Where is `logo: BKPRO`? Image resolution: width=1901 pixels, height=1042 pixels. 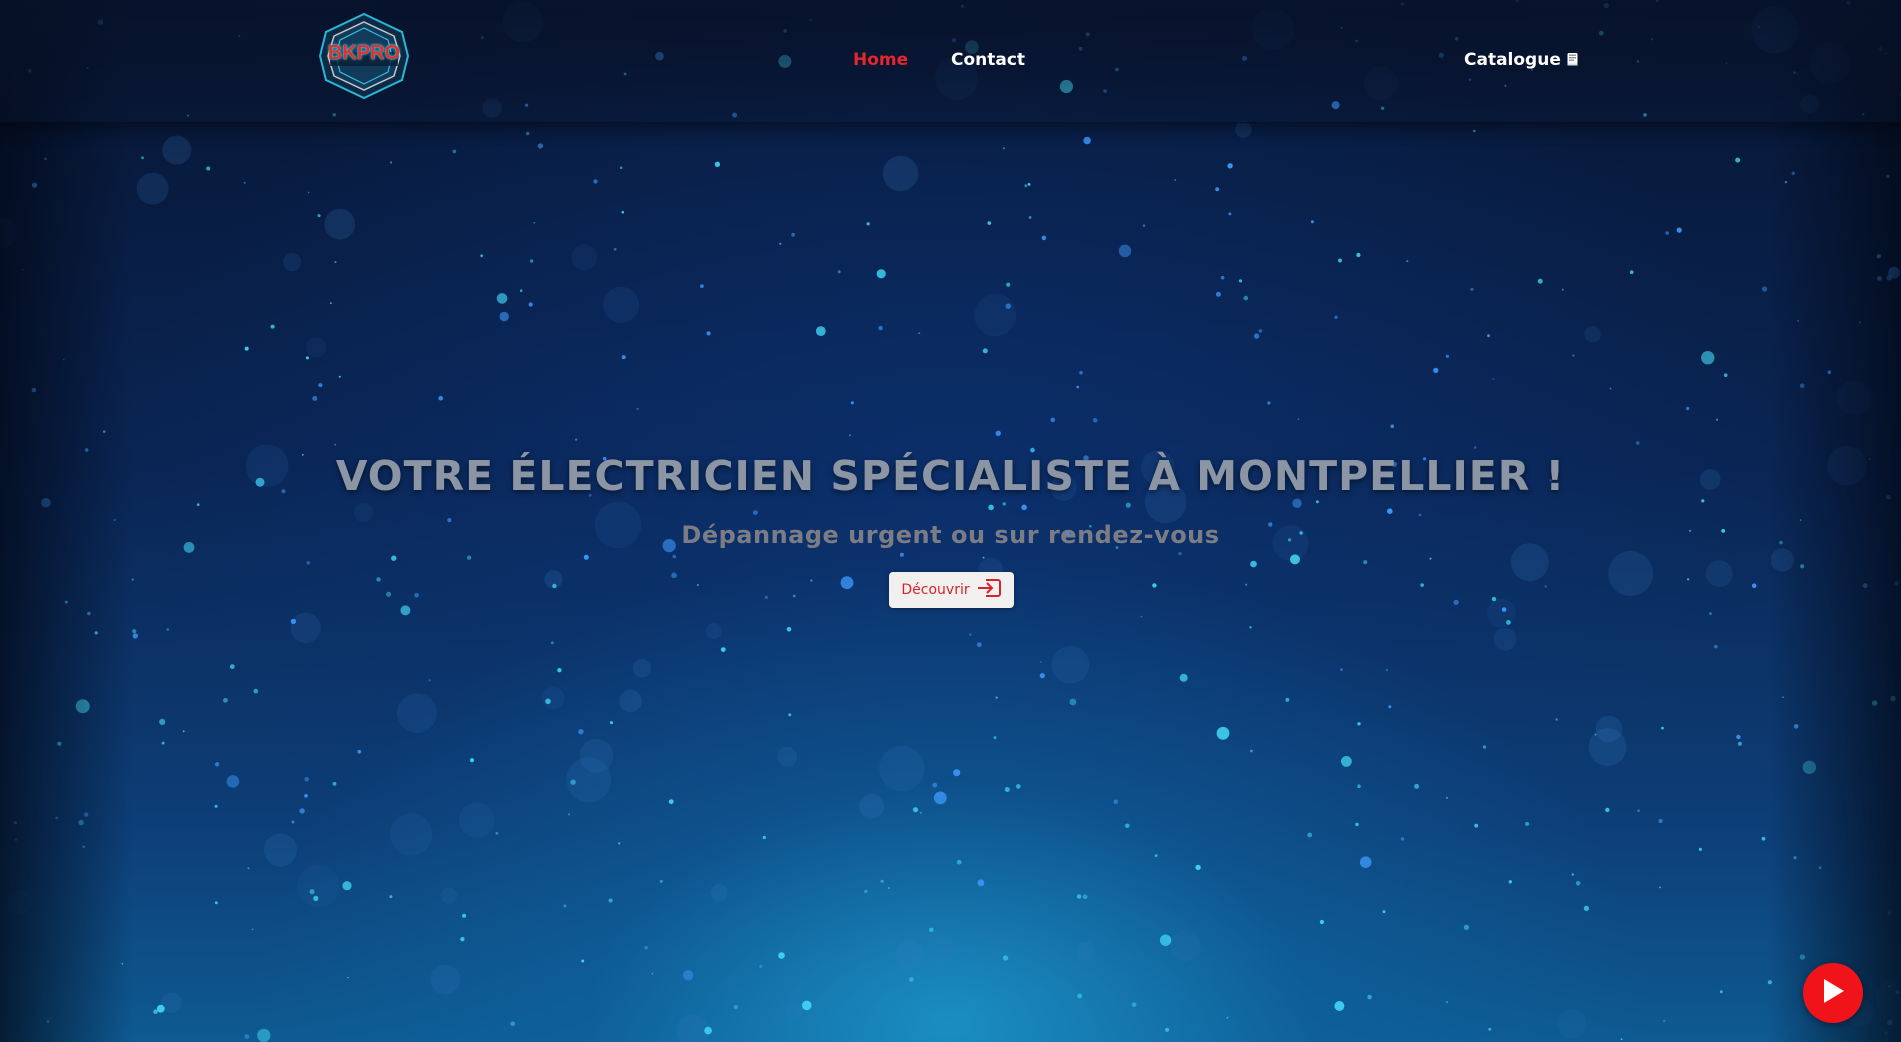
logo: BKPRO is located at coordinates (364, 56).